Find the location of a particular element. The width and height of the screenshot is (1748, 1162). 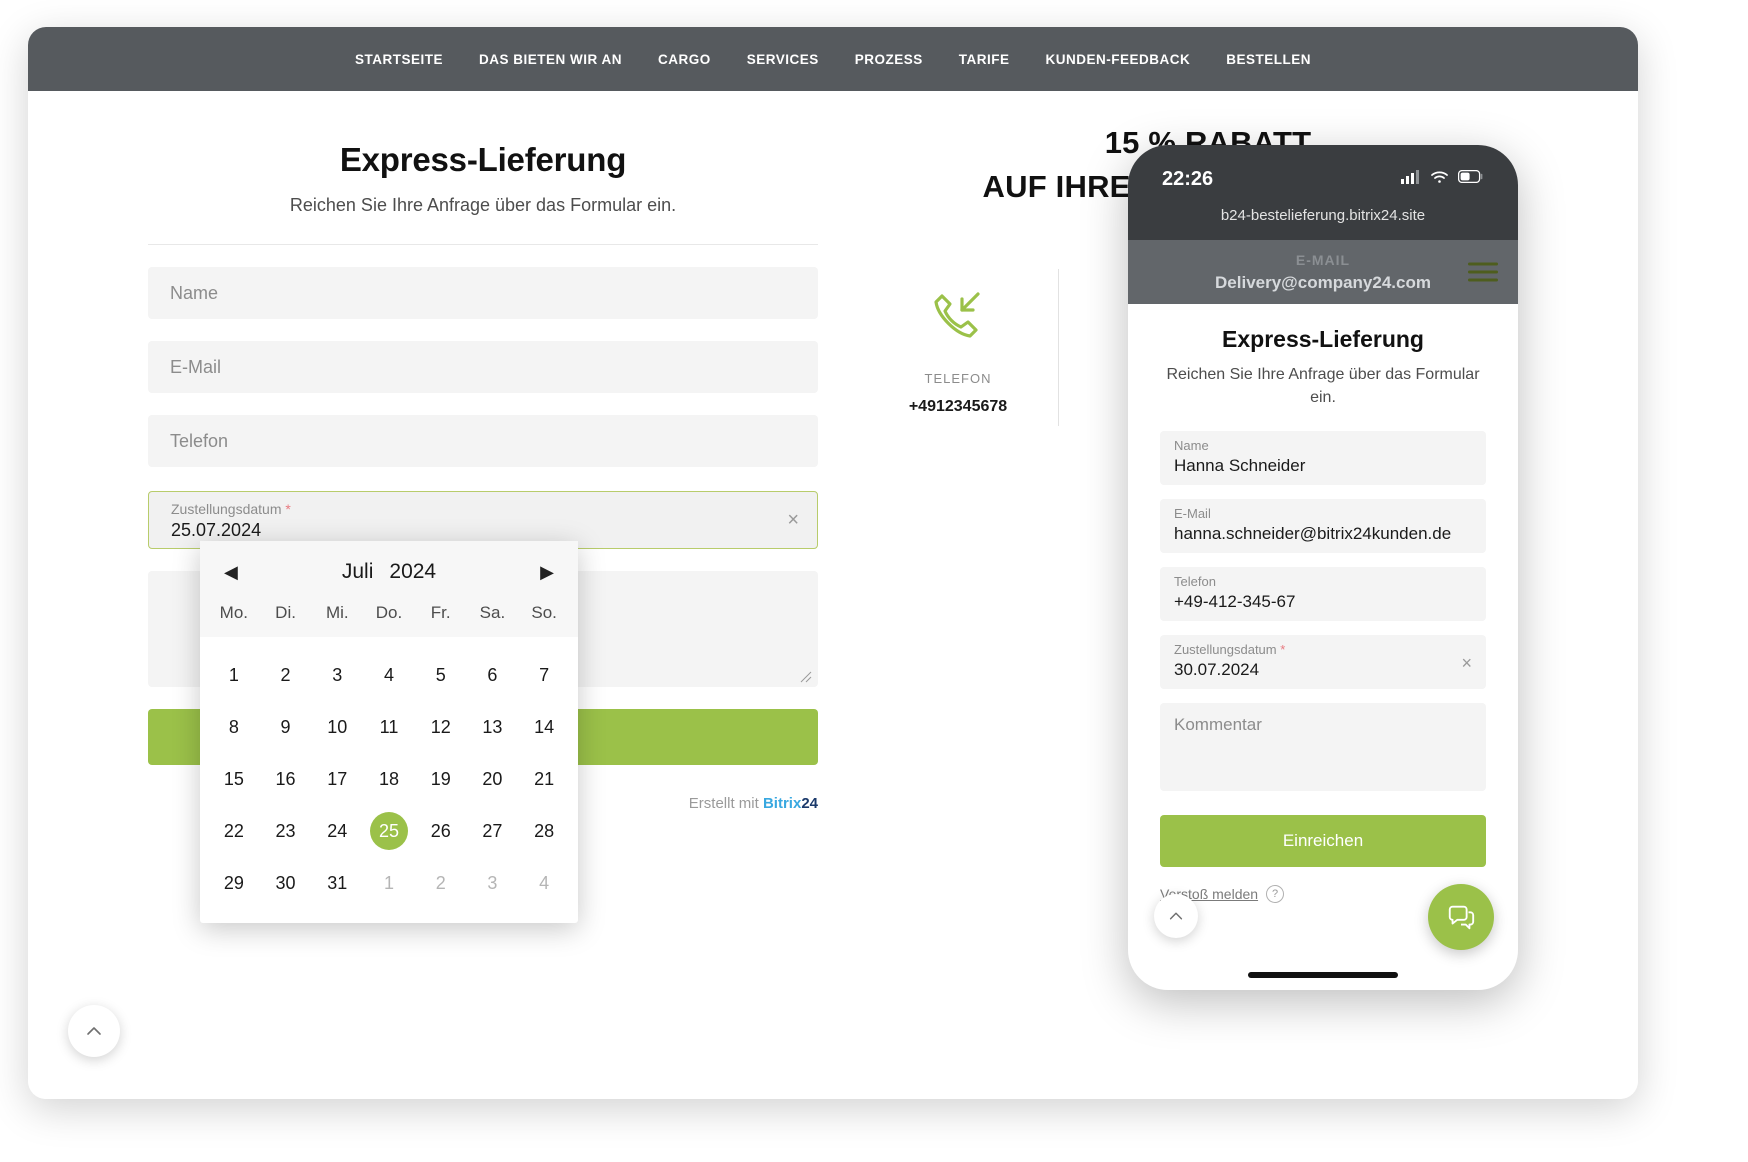

calendar-day-cell: 20 is located at coordinates (493, 779).